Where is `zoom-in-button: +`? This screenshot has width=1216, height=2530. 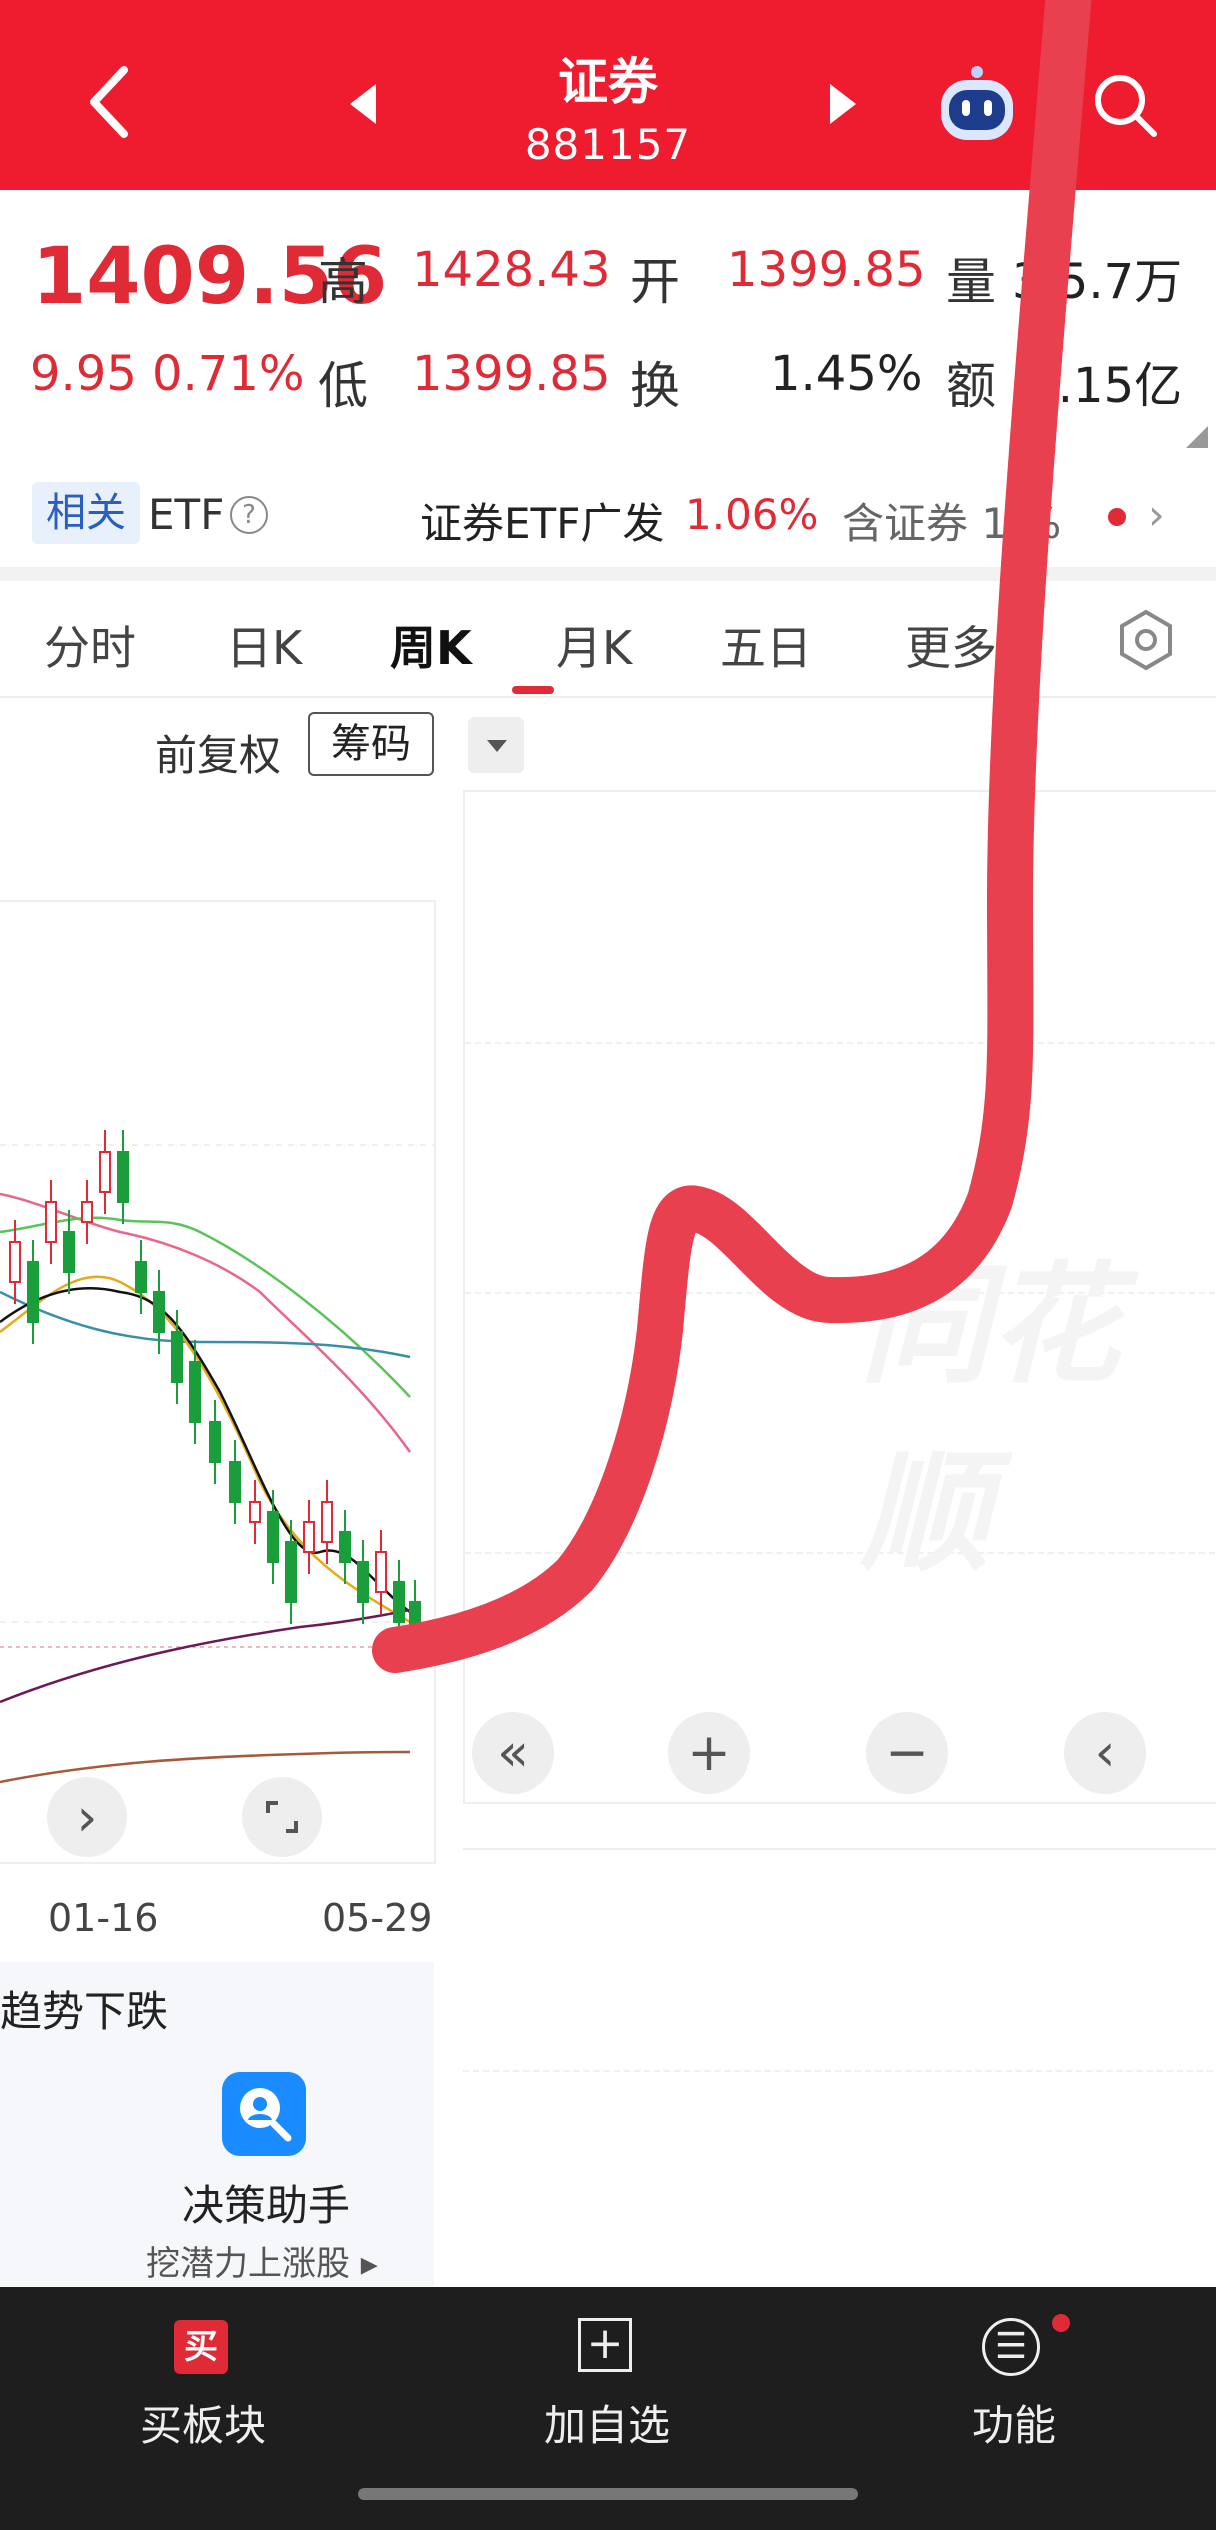 zoom-in-button: + is located at coordinates (709, 1753).